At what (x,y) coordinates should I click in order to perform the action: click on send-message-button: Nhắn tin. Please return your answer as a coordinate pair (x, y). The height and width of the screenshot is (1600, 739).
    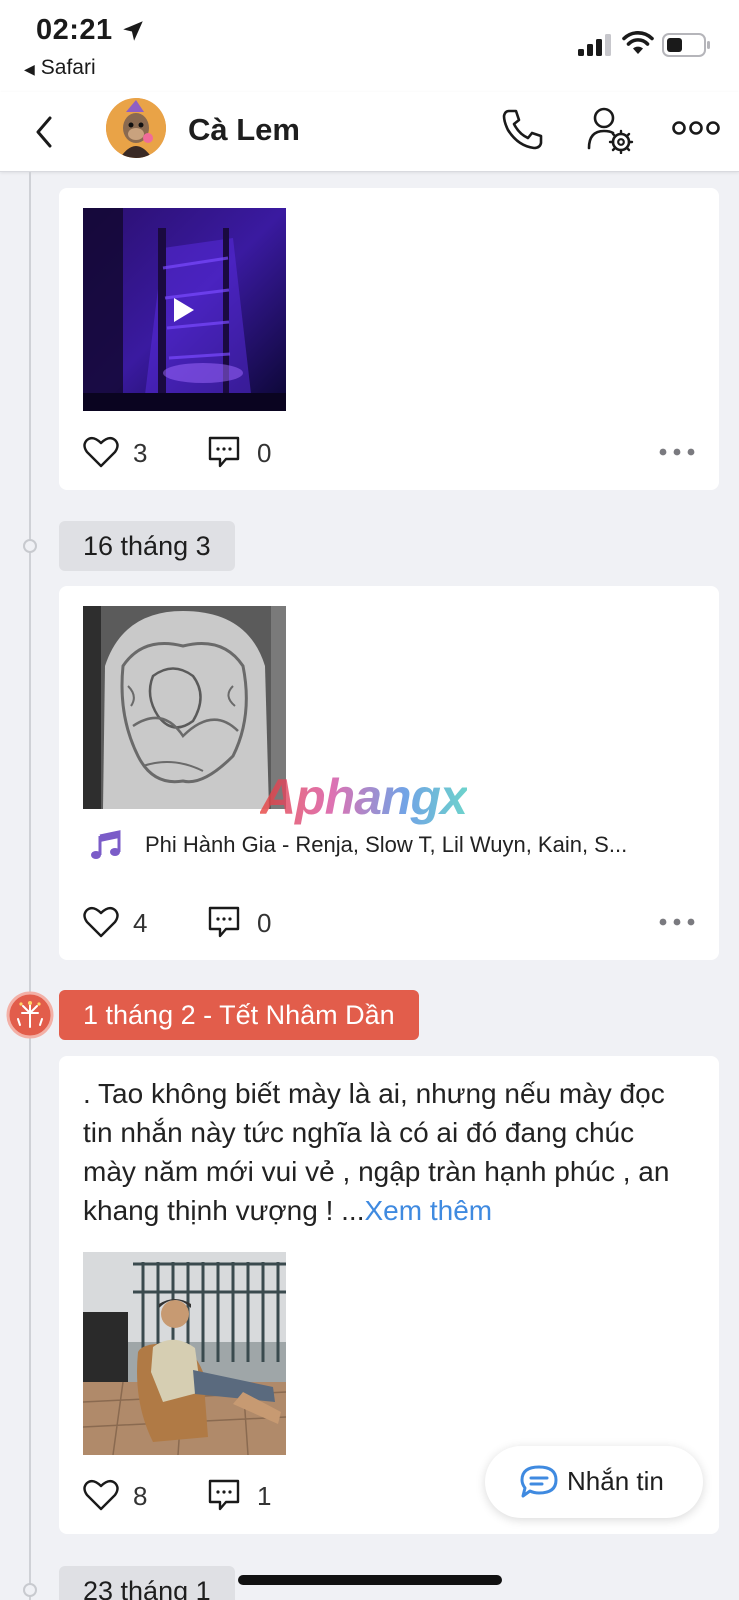
    Looking at the image, I should click on (594, 1482).